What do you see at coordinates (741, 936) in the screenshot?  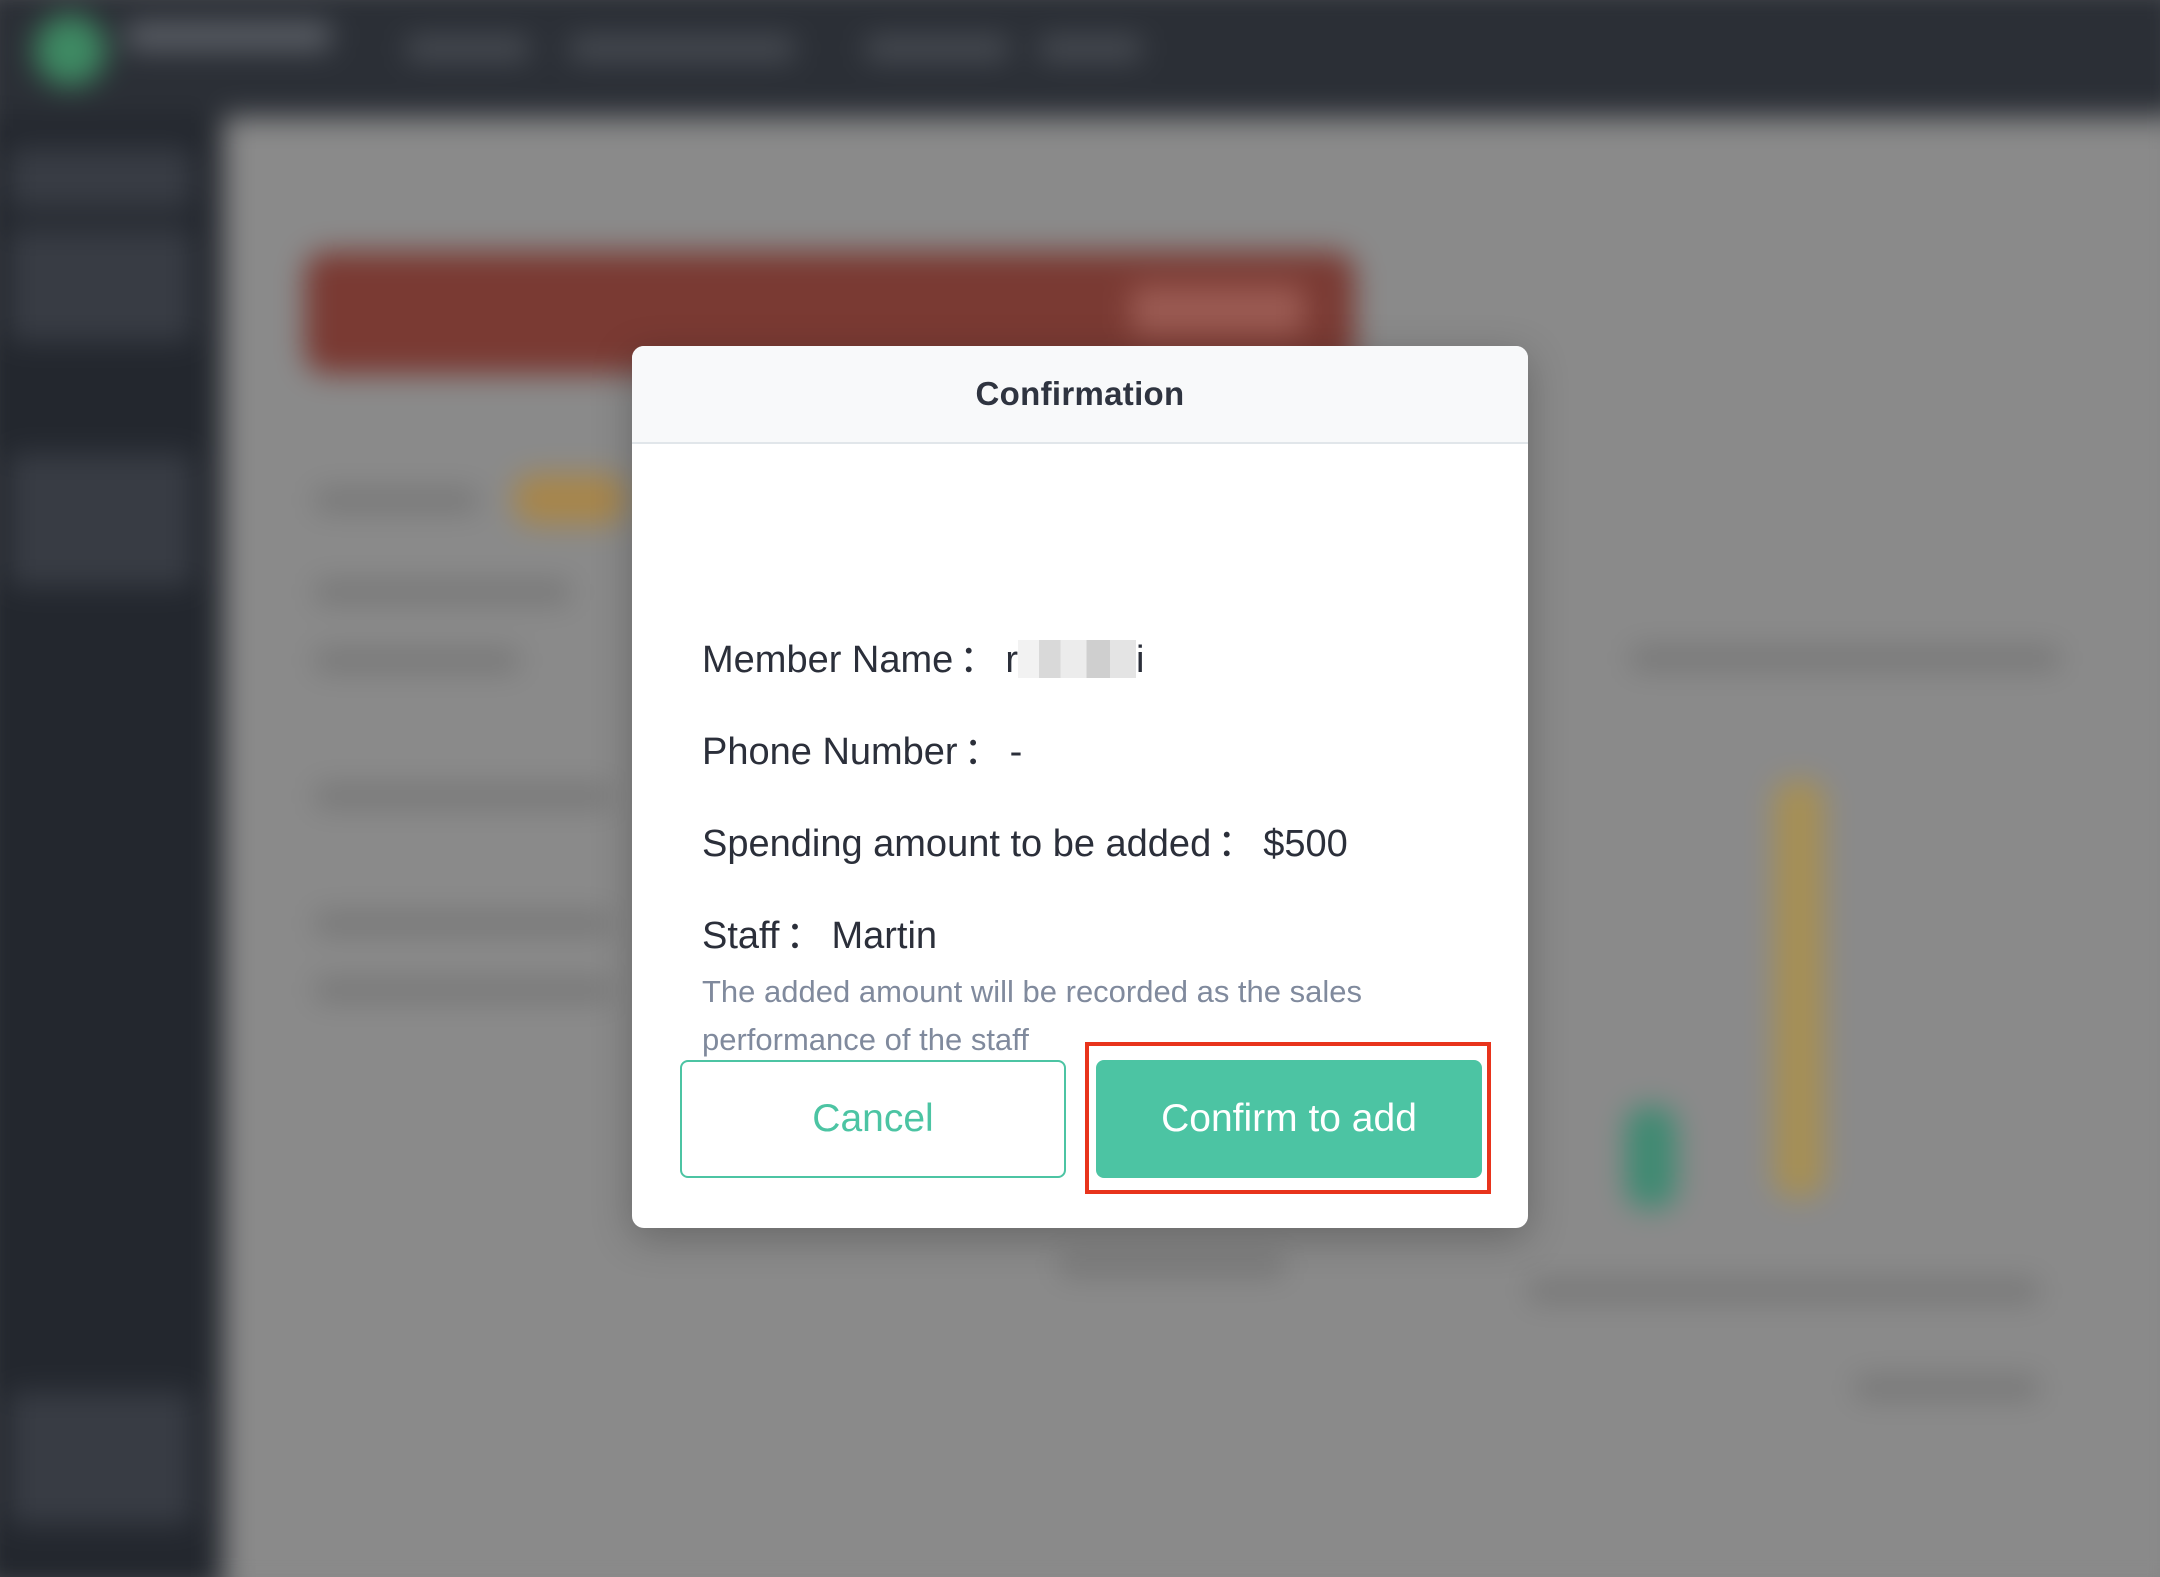 I see `staff-label: Staff` at bounding box center [741, 936].